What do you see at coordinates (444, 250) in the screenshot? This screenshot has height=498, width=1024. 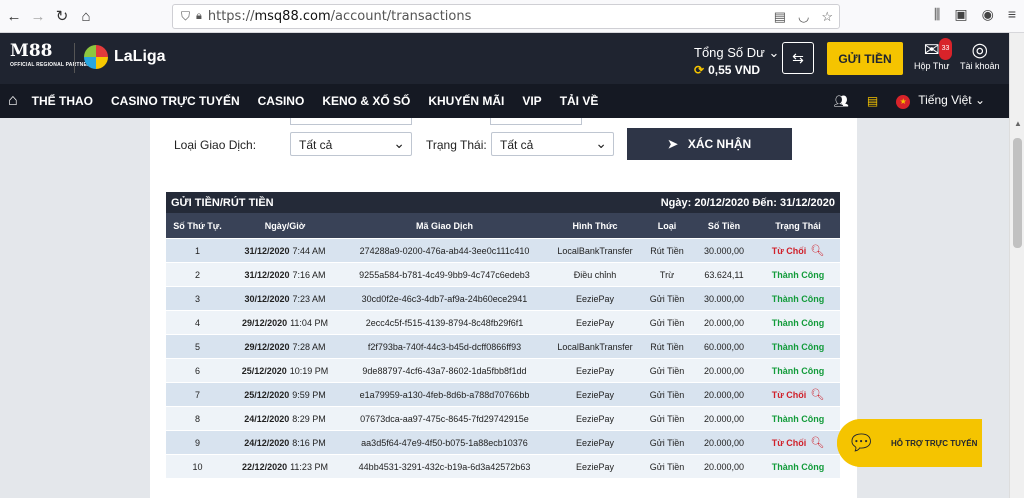 I see `cell-transaction-id: 274288a9-0200-476a-ab44-3ee0c111c410` at bounding box center [444, 250].